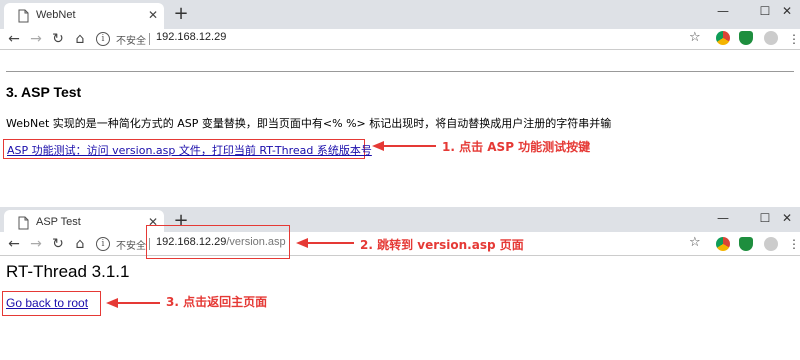 This screenshot has height=360, width=800. I want to click on url-text: 192.168.12.29, so click(191, 37).